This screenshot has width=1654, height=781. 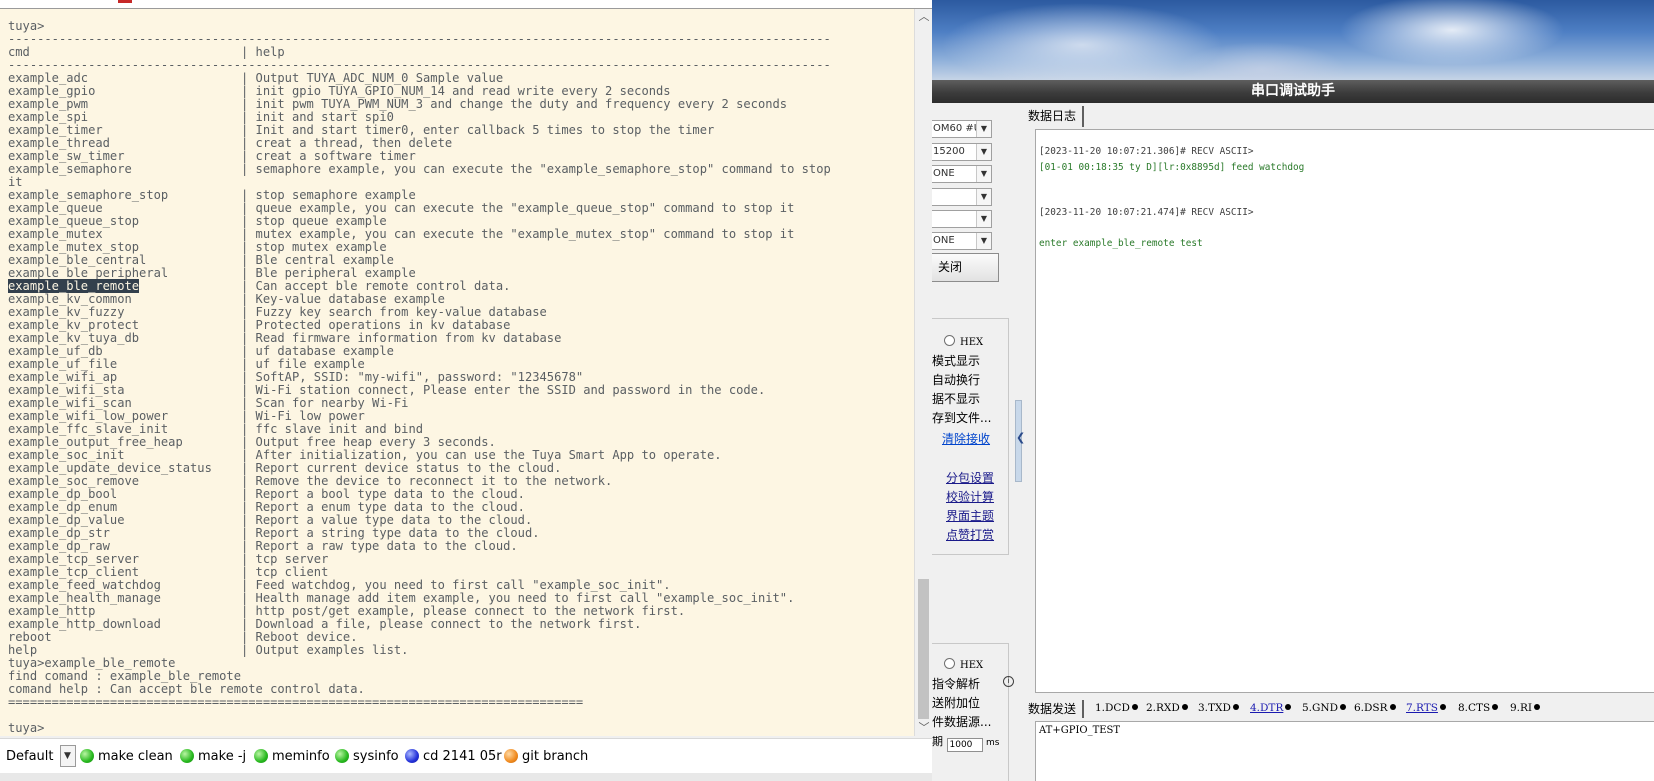 What do you see at coordinates (1052, 709) in the screenshot?
I see `tab-data-send-label: 数据发送` at bounding box center [1052, 709].